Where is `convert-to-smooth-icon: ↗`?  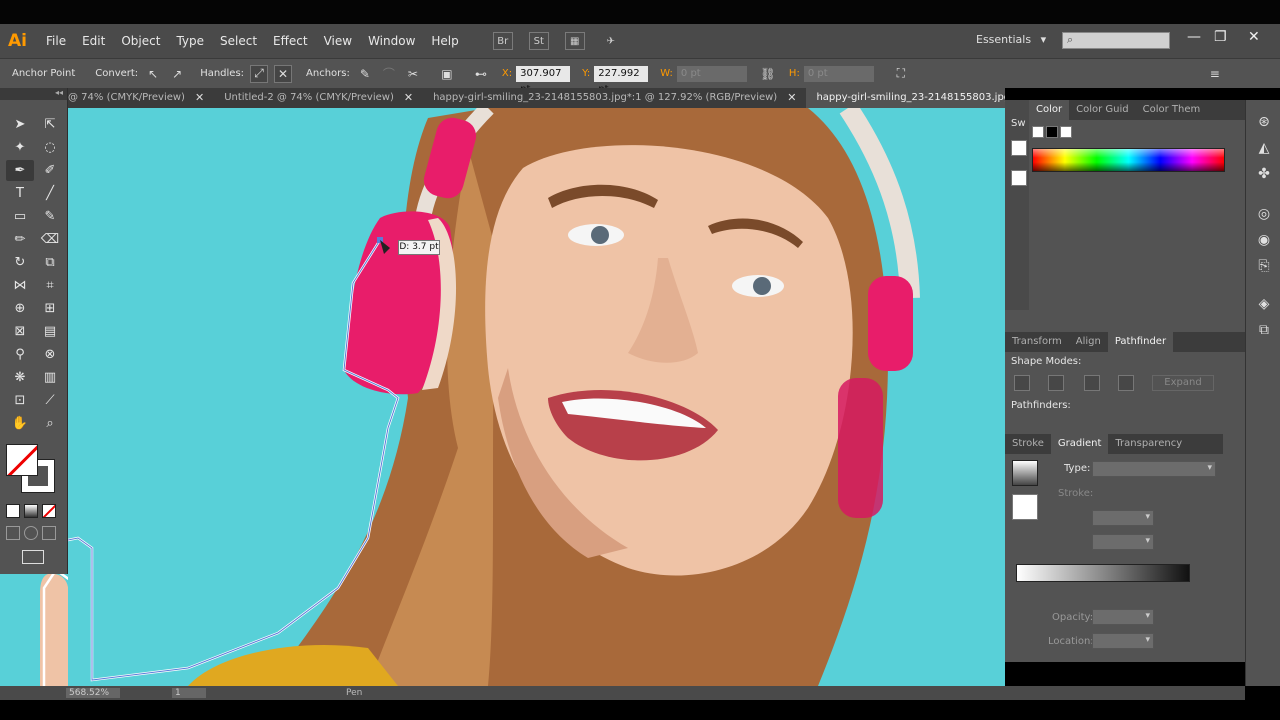
convert-to-smooth-icon: ↗ is located at coordinates (177, 74).